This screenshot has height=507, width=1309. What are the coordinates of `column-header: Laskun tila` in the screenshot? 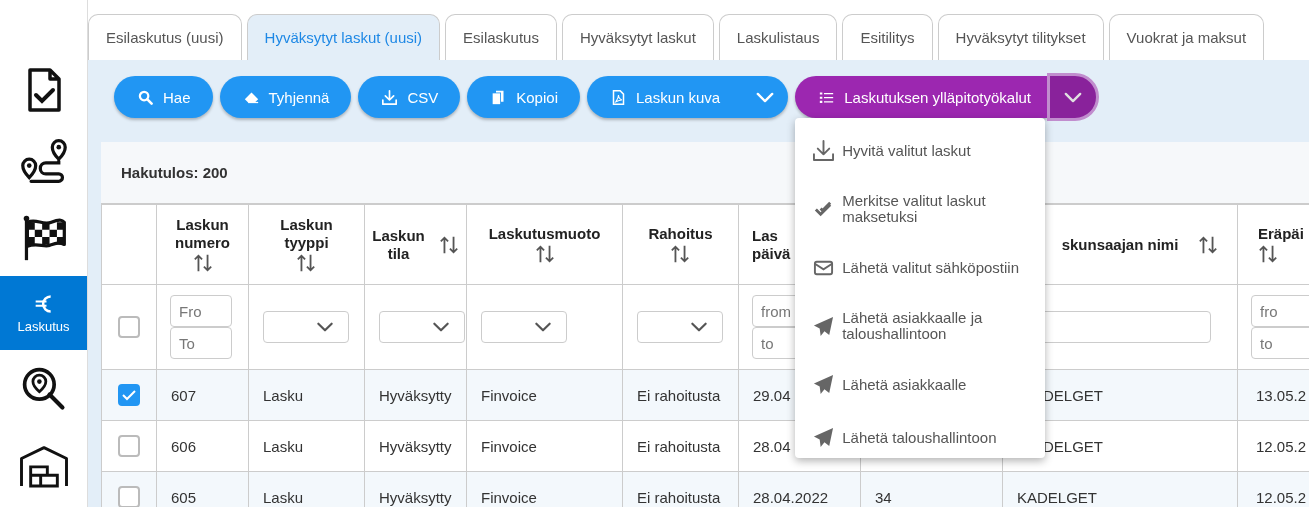 It's located at (398, 244).